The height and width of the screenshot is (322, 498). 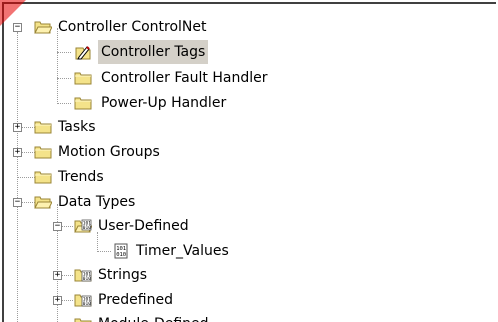 I want to click on tree-node-label: Timer_Values, so click(x=182, y=251).